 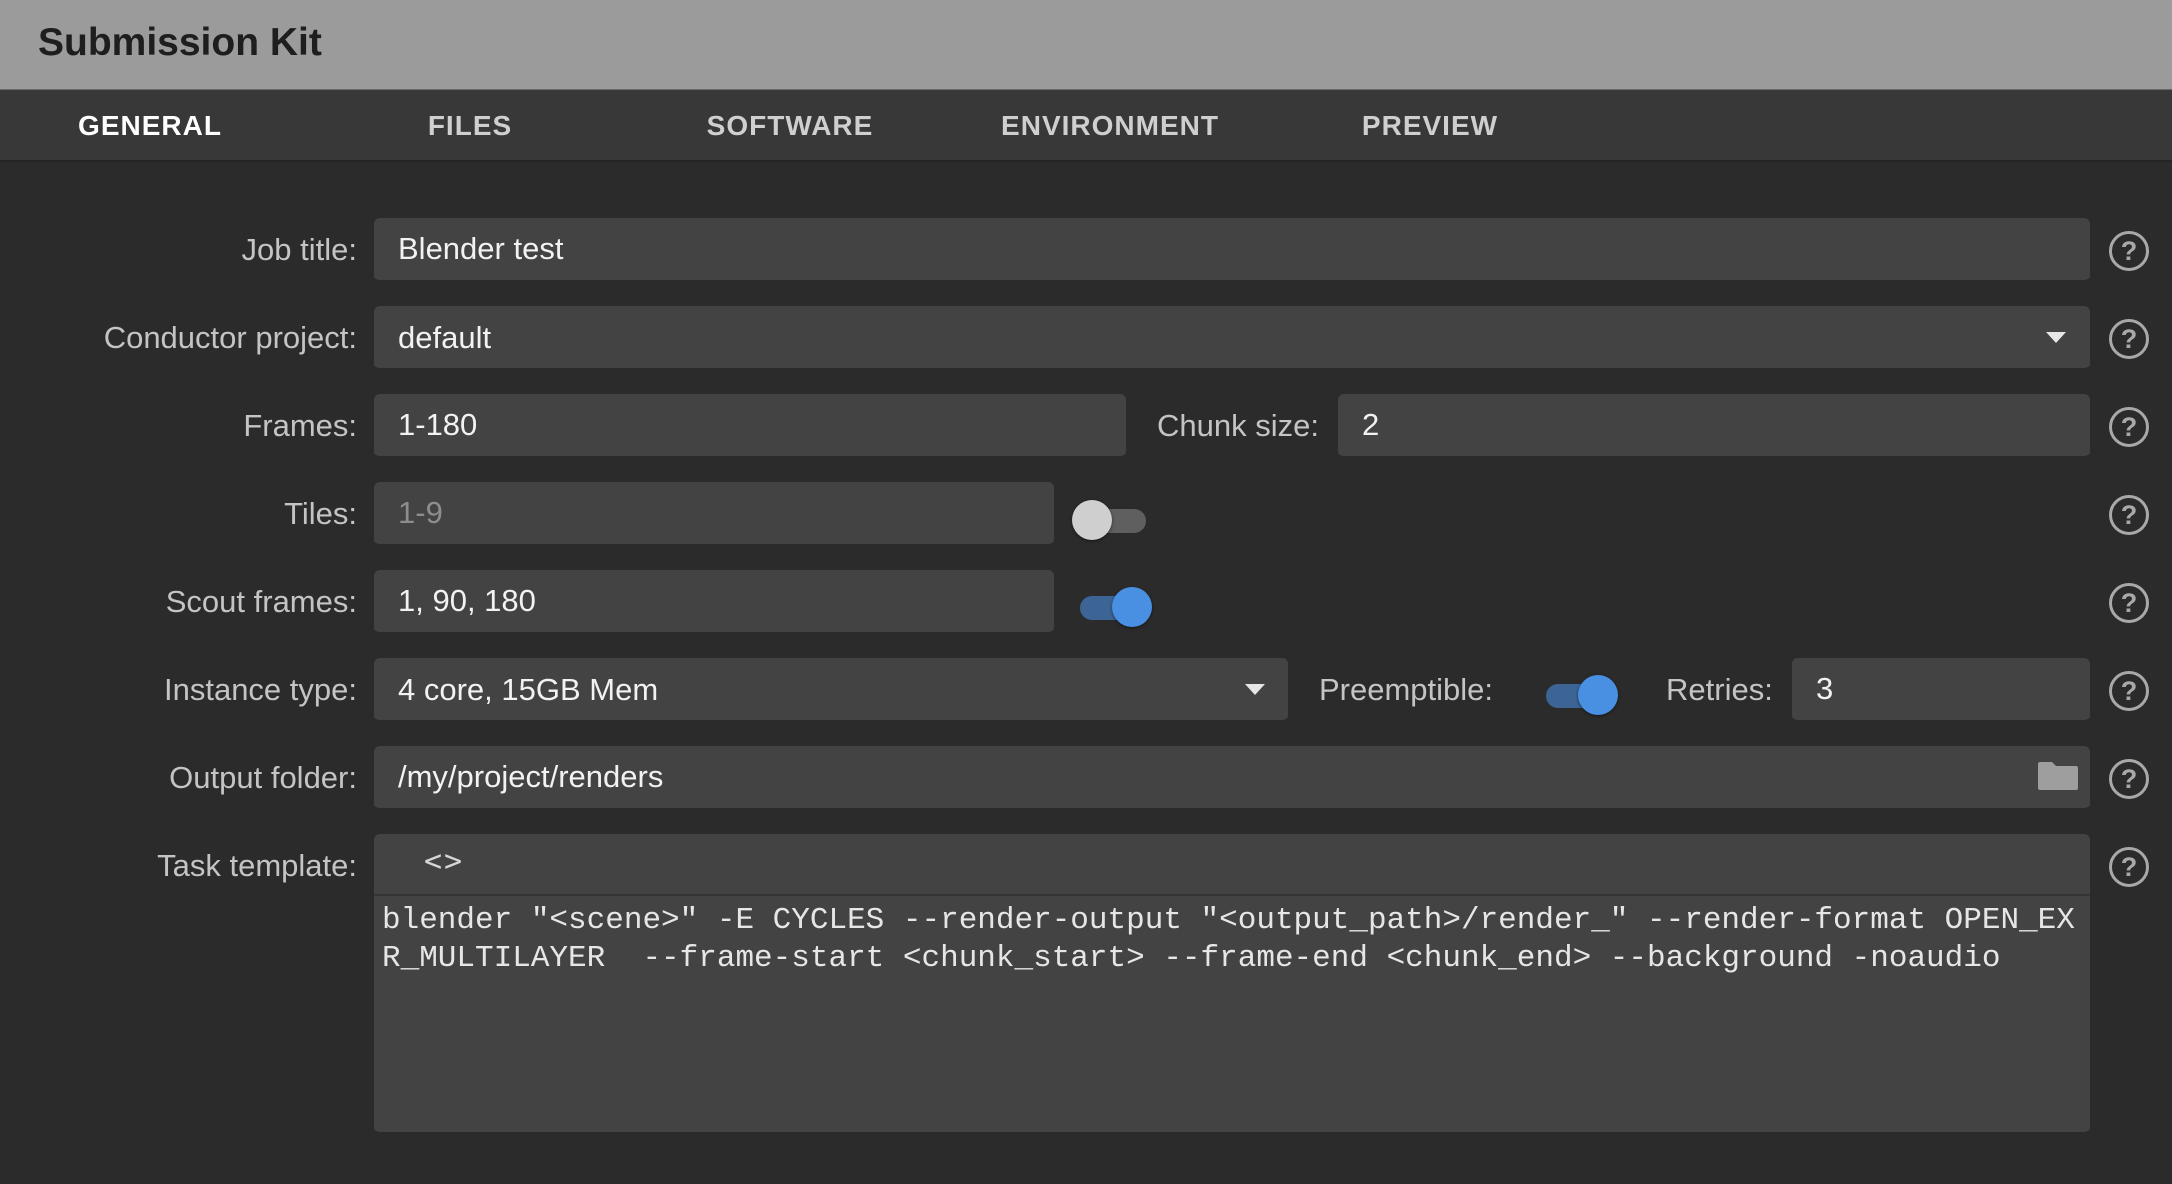 I want to click on retries-field, so click(x=1941, y=690).